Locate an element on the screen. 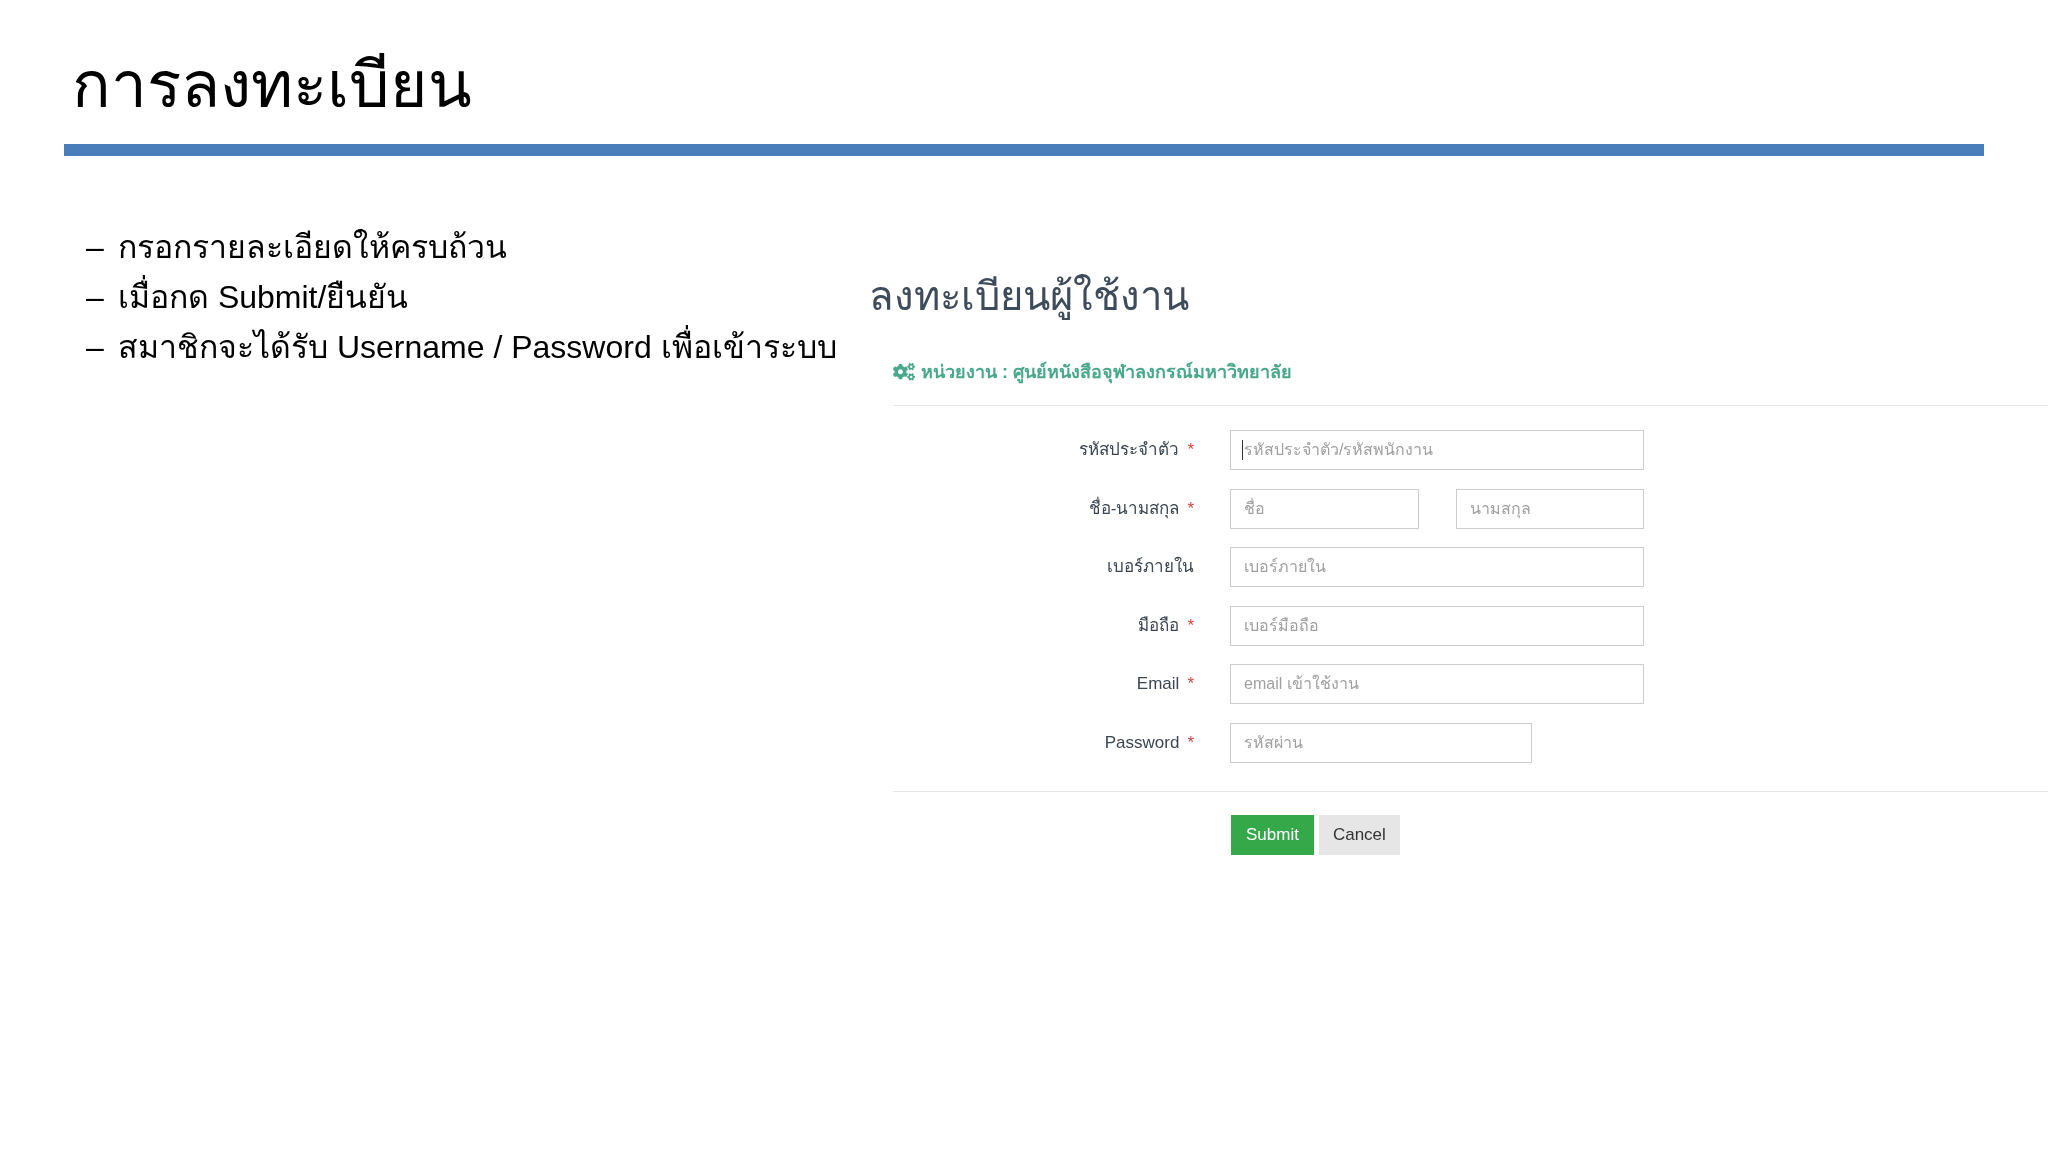  gears-icon is located at coordinates (904, 372).